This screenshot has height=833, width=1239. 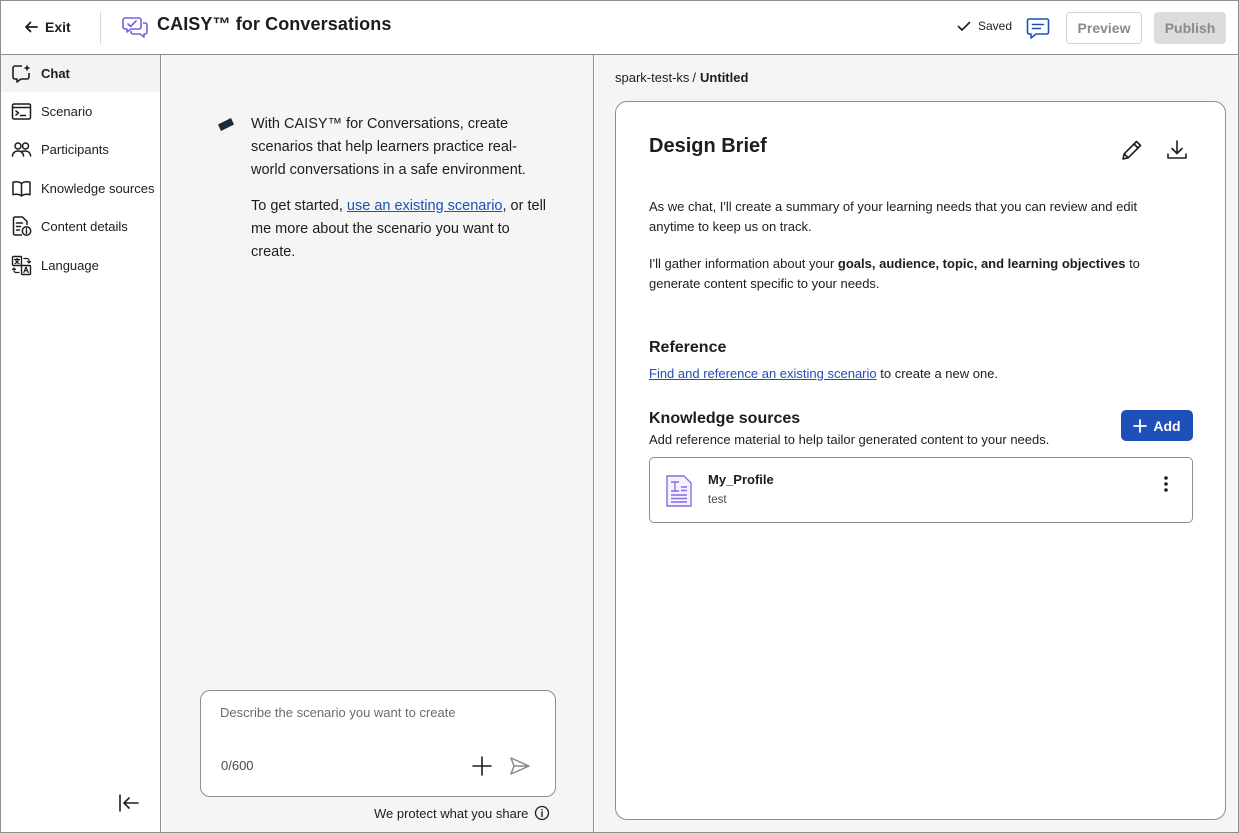 I want to click on people-icon, so click(x=21, y=149).